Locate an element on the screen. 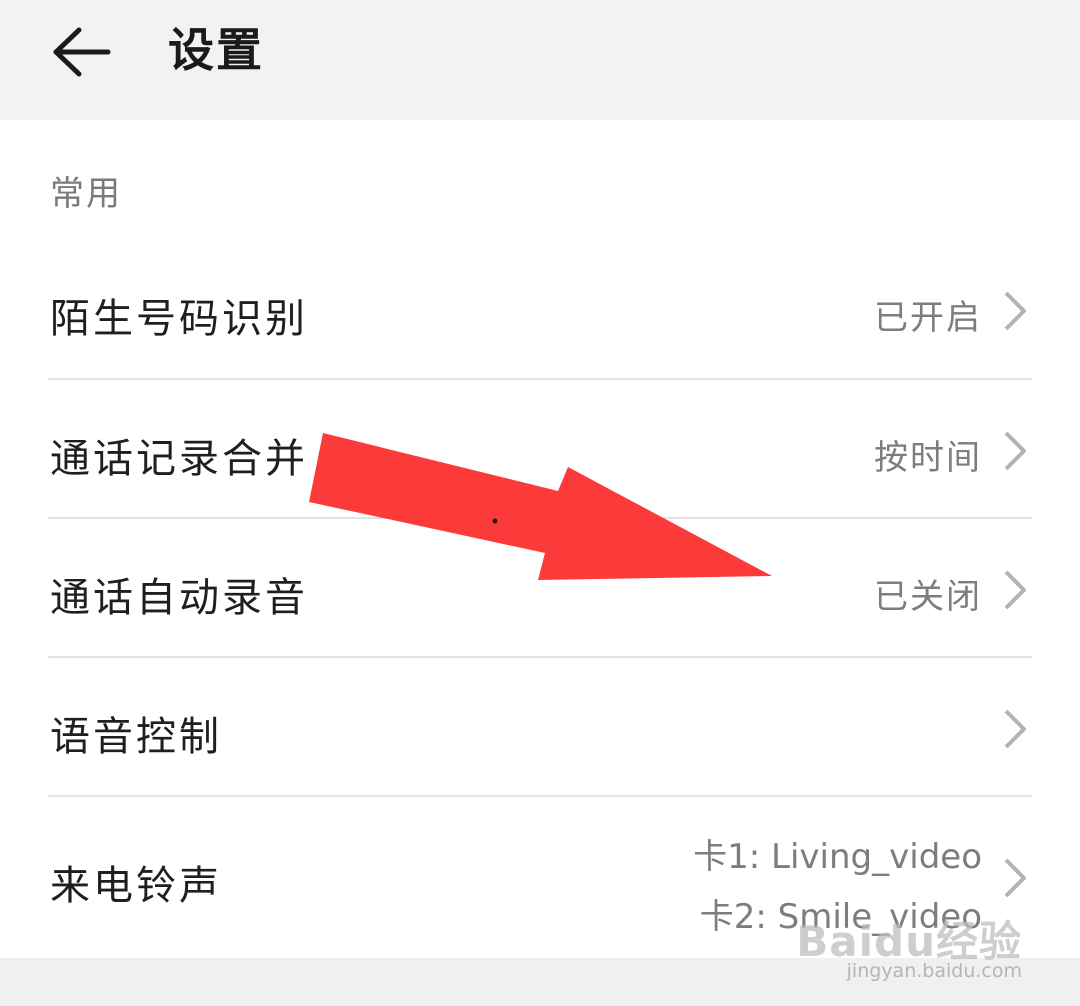  setting-value: 已关闭 is located at coordinates (928, 597).